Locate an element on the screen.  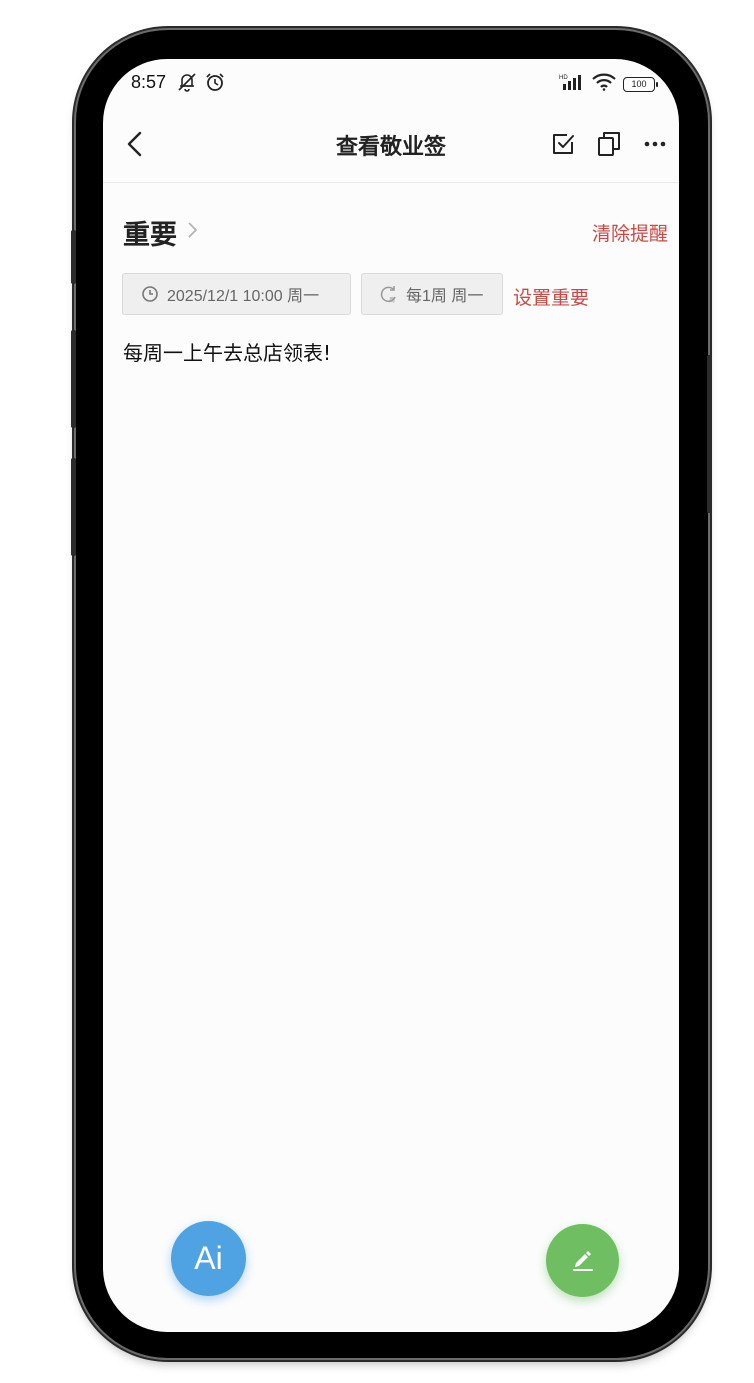
status-icons-right: HD 100 is located at coordinates (608, 84).